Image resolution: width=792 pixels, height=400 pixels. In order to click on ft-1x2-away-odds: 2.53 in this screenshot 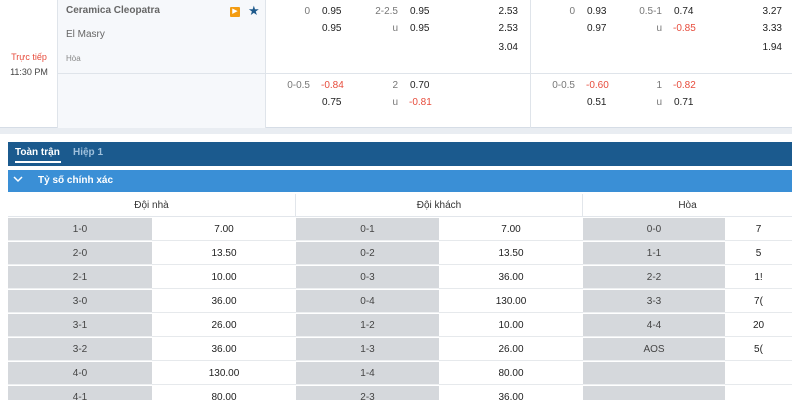, I will do `click(499, 29)`.